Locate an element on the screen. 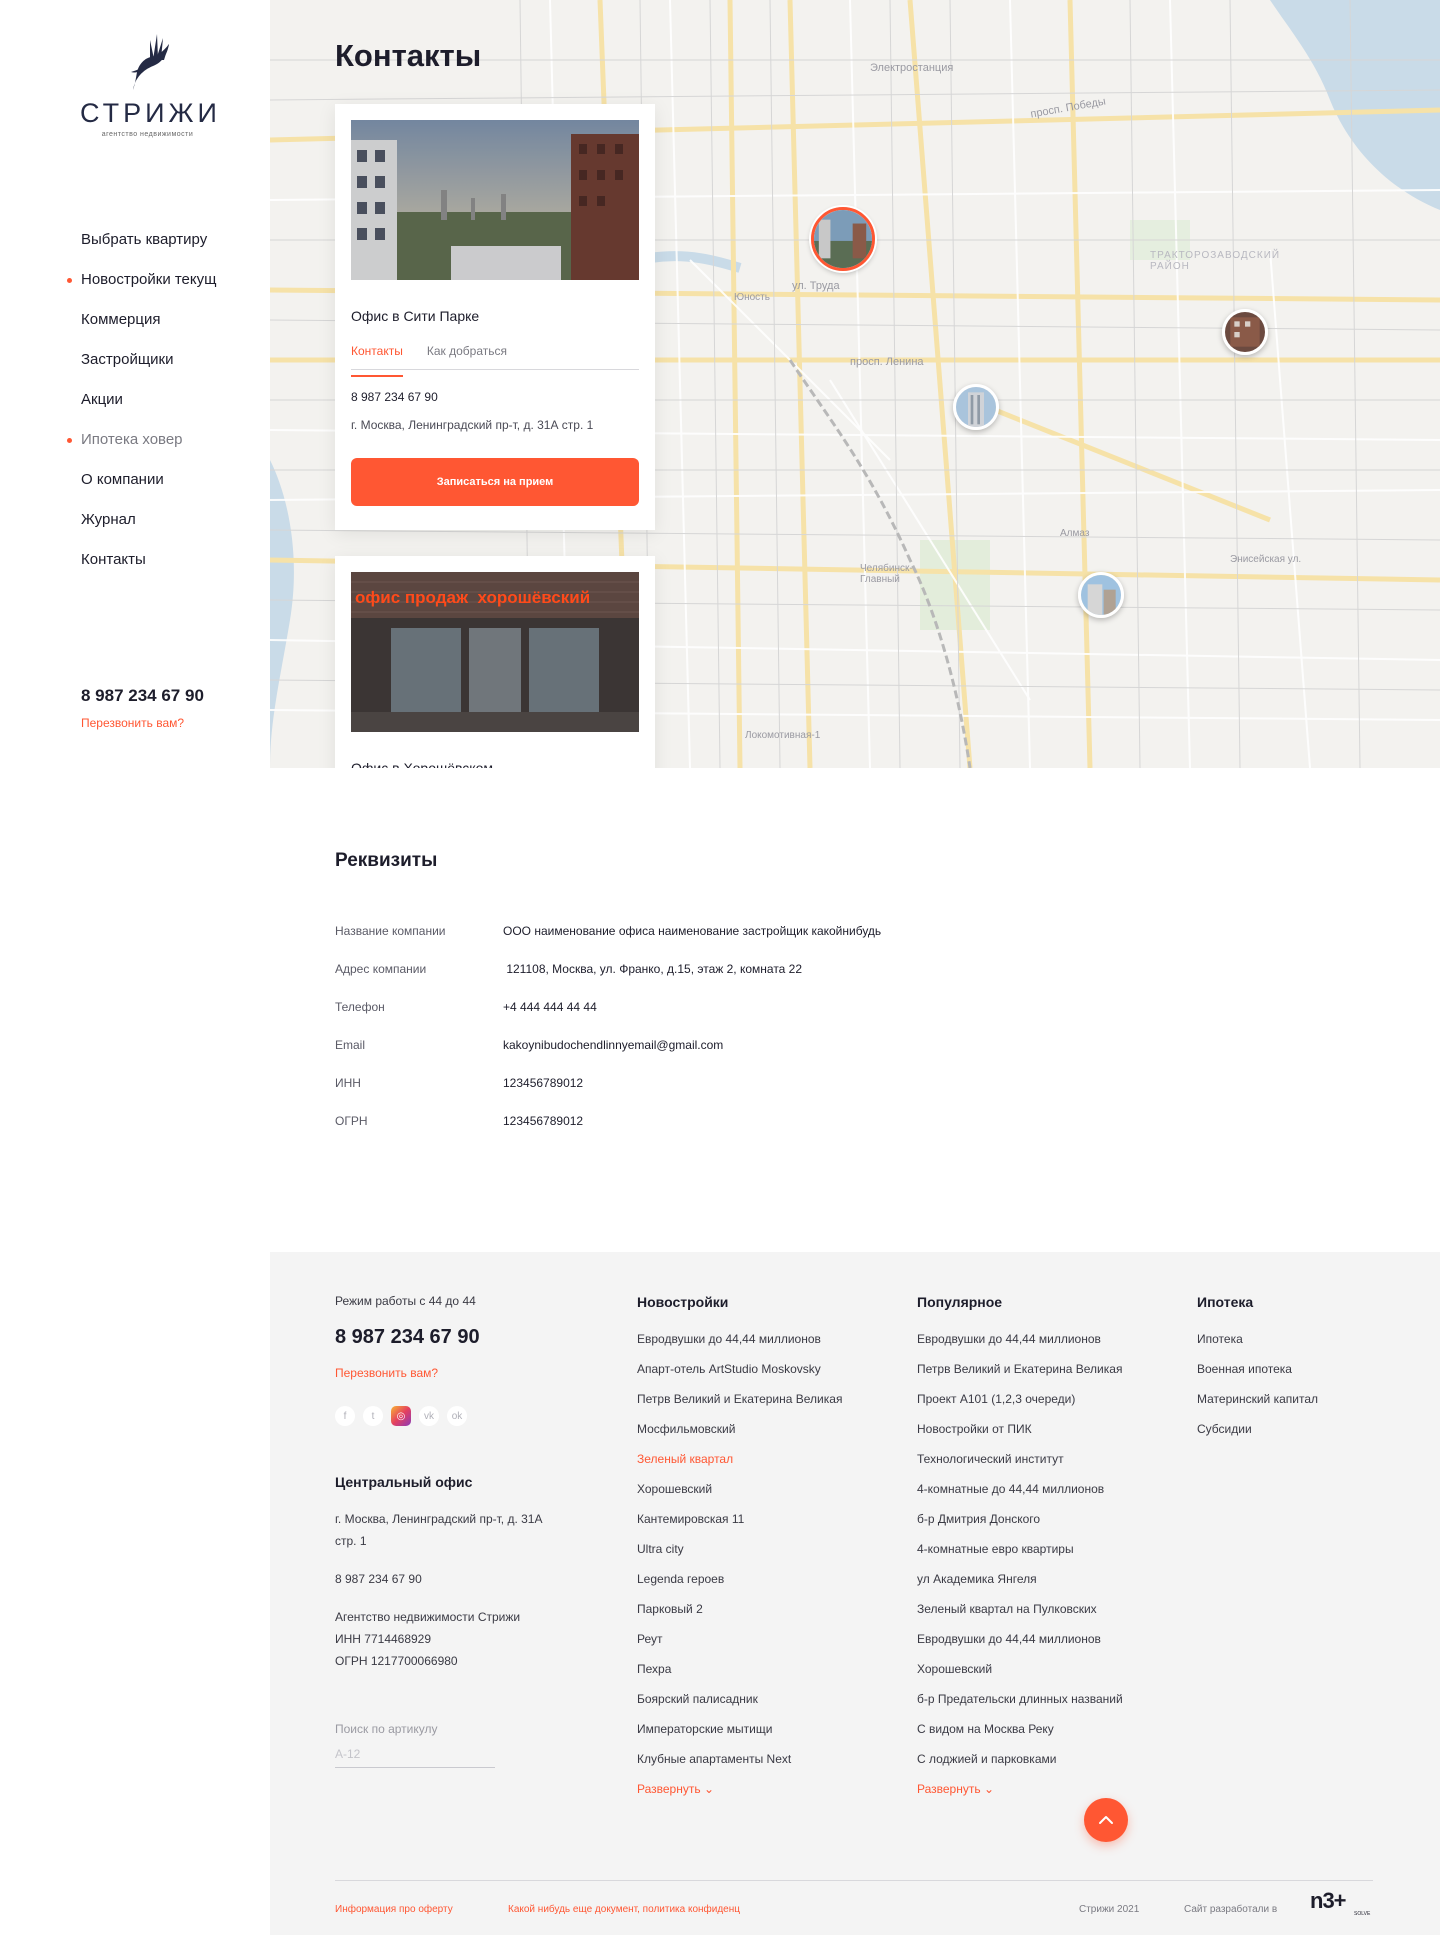 This screenshot has width=1440, height=1935. nav-item-journal: Журнал is located at coordinates (148, 528).